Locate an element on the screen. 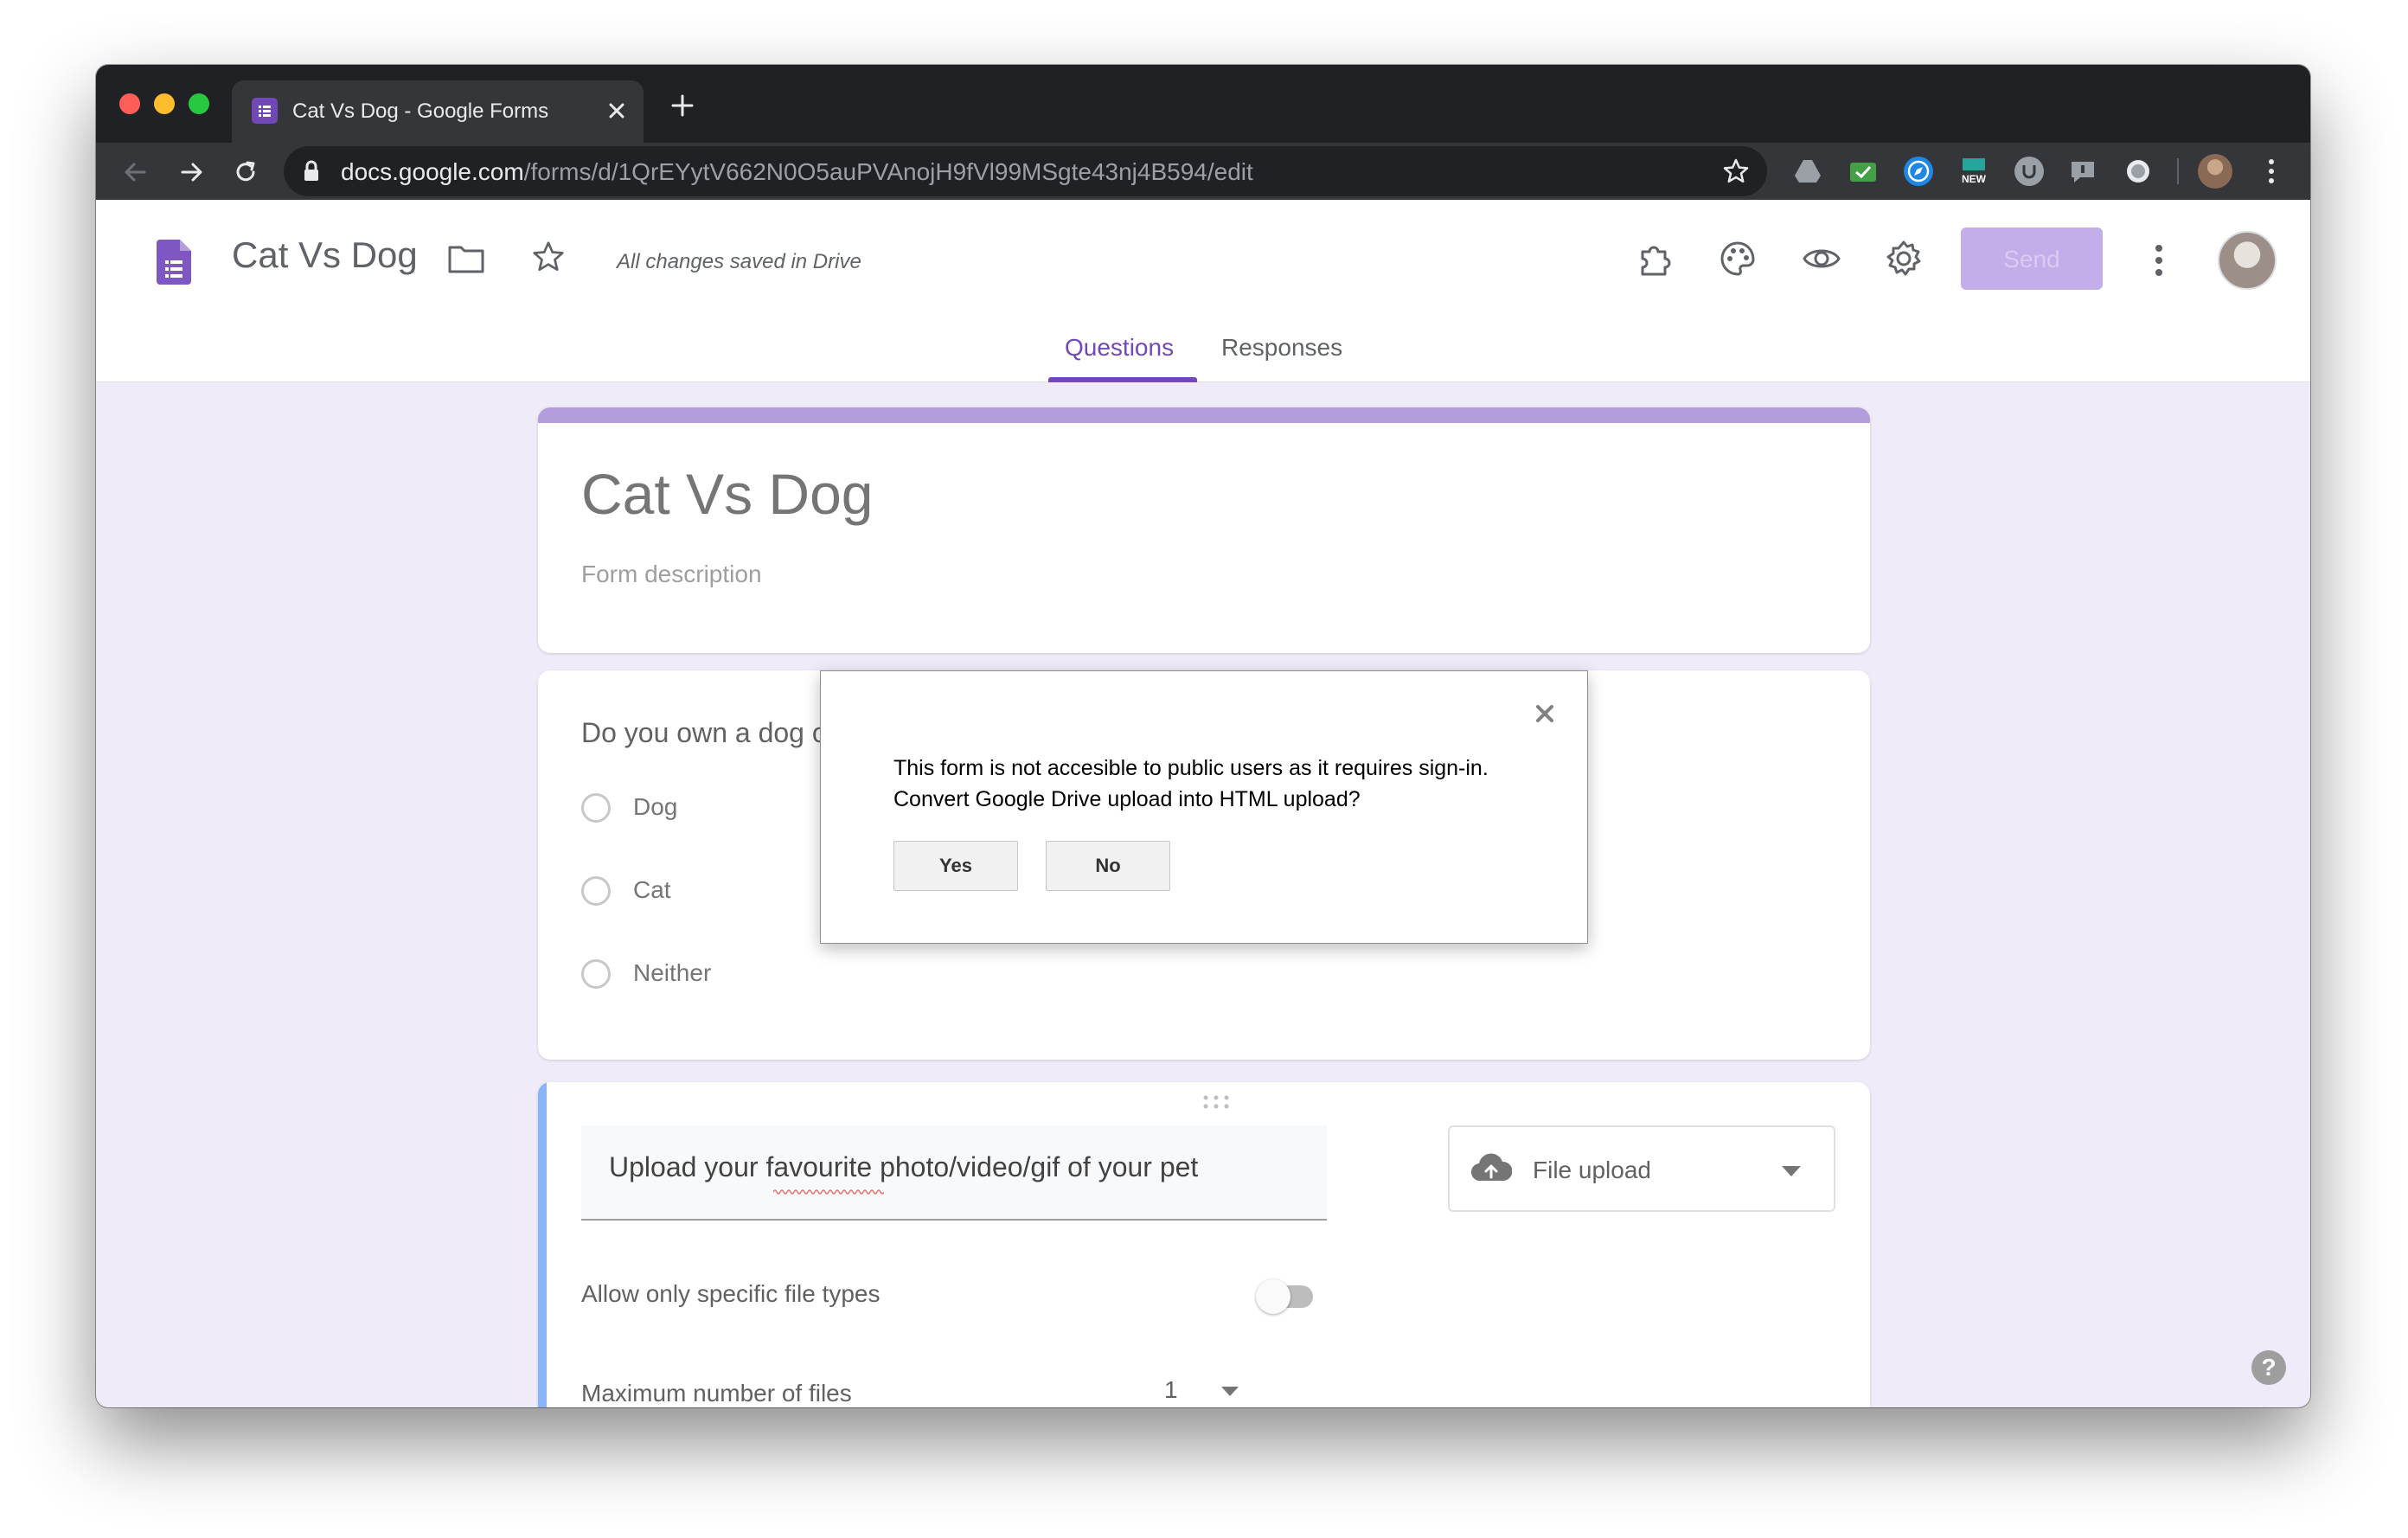 This screenshot has height=1538, width=2408. tab-strip: Cat Vs Dog - Google Forms is located at coordinates (1203, 104).